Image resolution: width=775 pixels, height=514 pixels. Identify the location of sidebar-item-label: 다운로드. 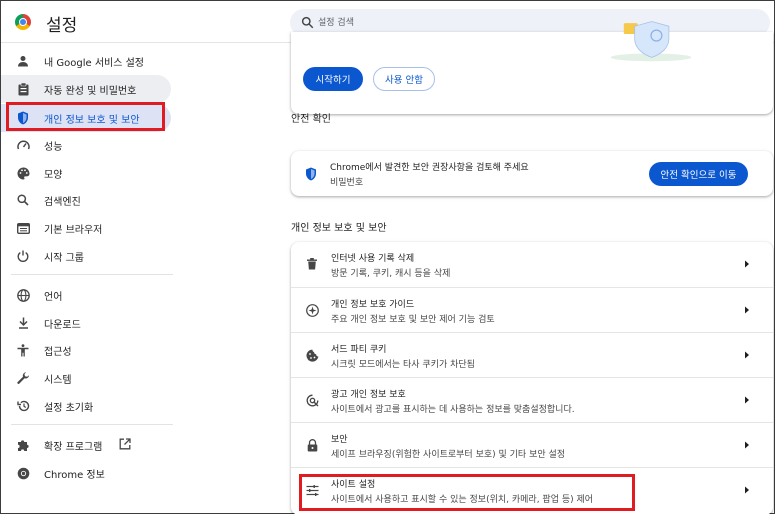
(62, 325).